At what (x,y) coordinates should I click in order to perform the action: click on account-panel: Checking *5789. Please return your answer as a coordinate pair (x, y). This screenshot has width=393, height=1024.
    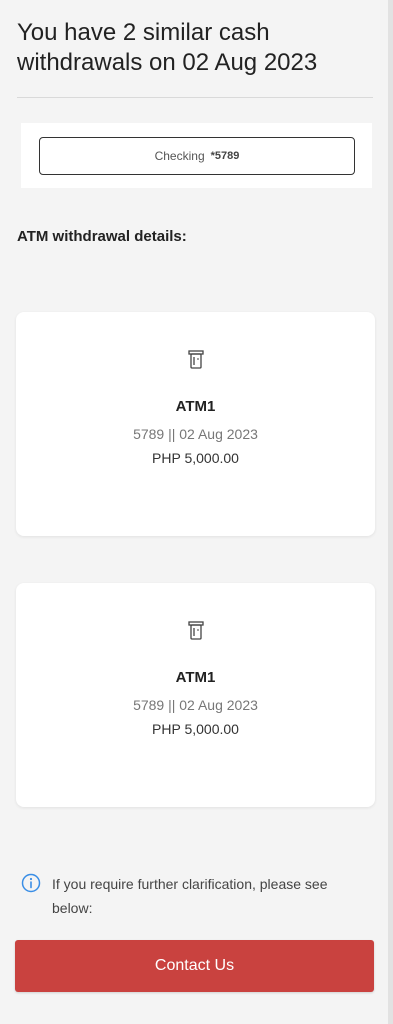
    Looking at the image, I should click on (196, 155).